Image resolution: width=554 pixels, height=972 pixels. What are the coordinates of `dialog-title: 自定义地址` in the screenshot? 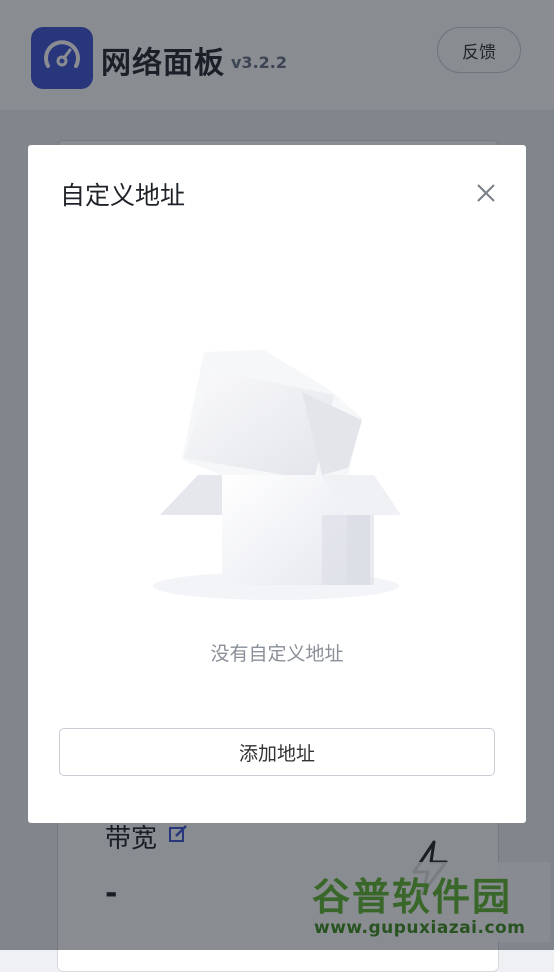 It's located at (123, 195).